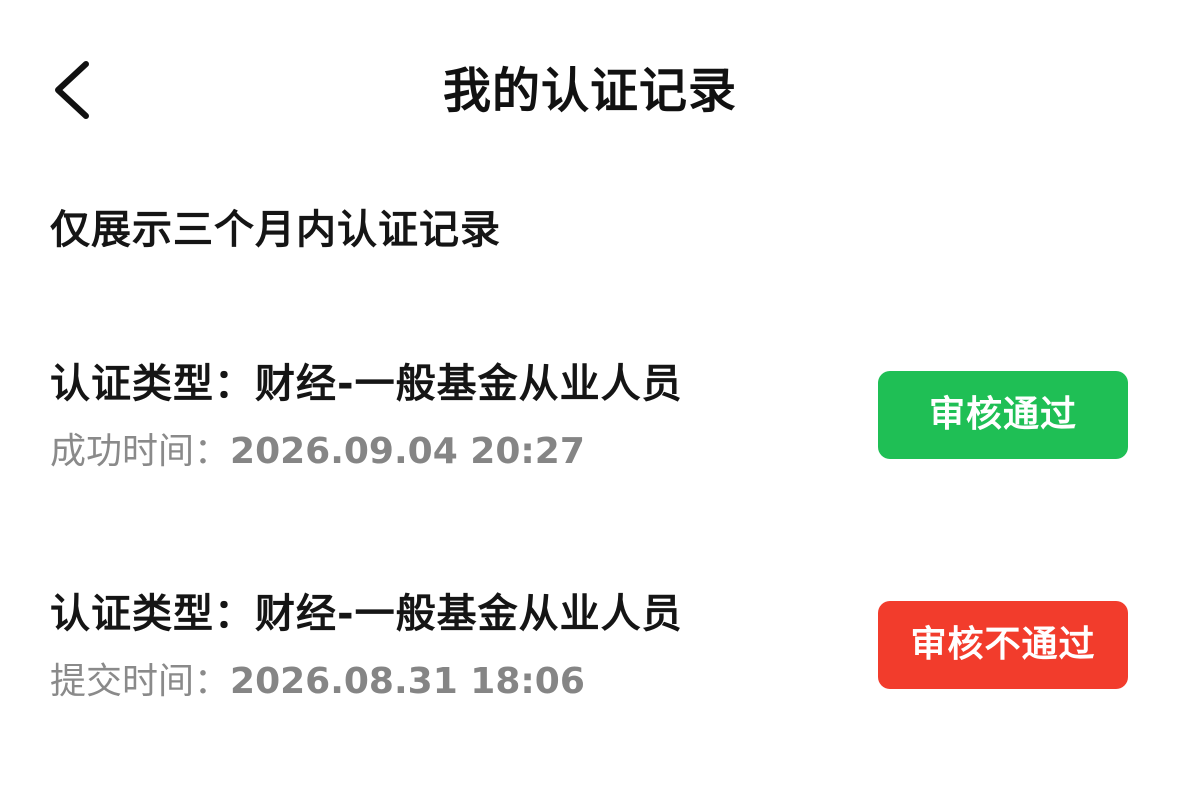  What do you see at coordinates (140, 681) in the screenshot?
I see `record-time-label: 提交时间：` at bounding box center [140, 681].